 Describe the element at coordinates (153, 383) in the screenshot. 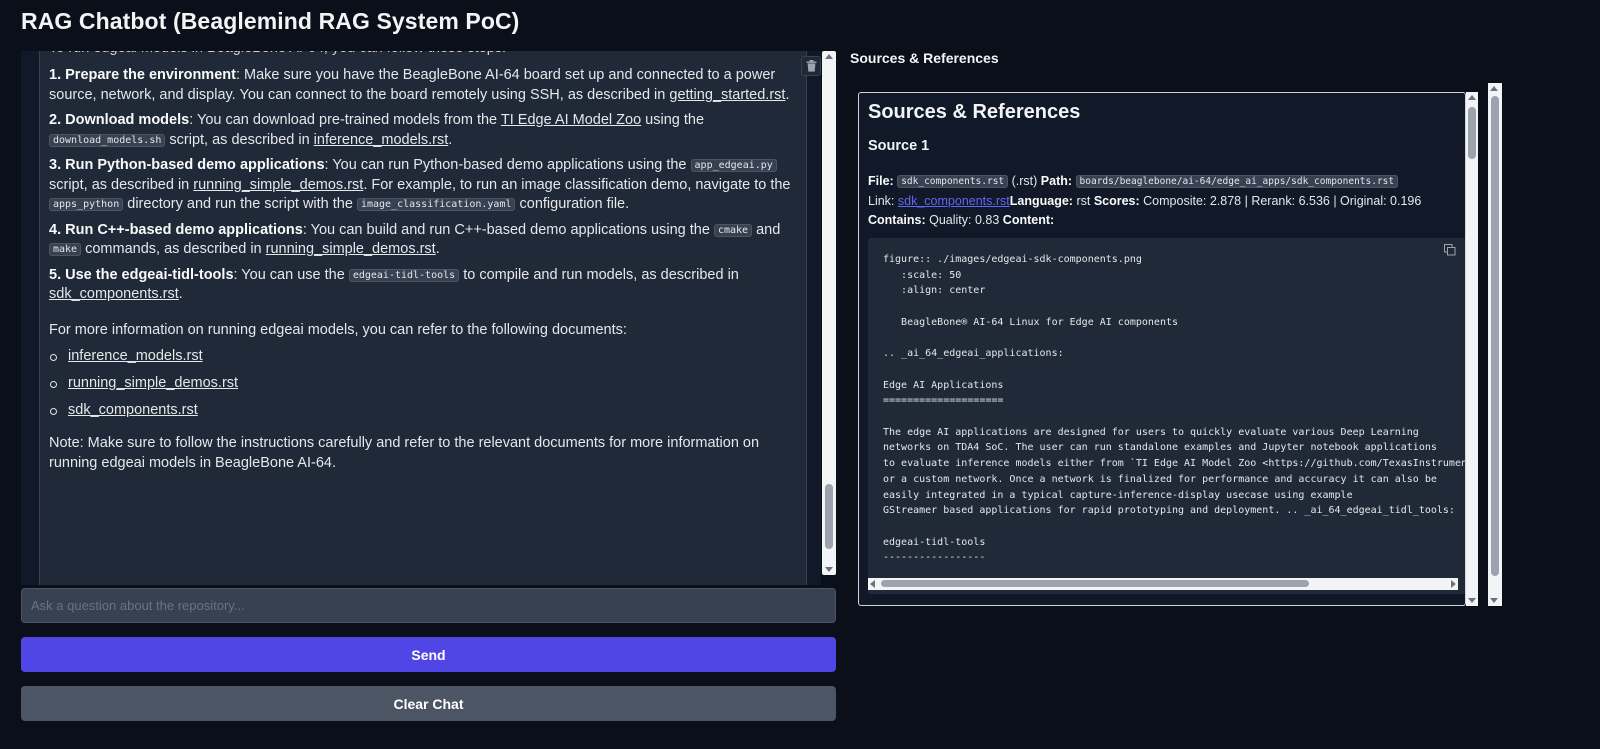

I see `ref-link: running_simple_demos.rst` at that location.